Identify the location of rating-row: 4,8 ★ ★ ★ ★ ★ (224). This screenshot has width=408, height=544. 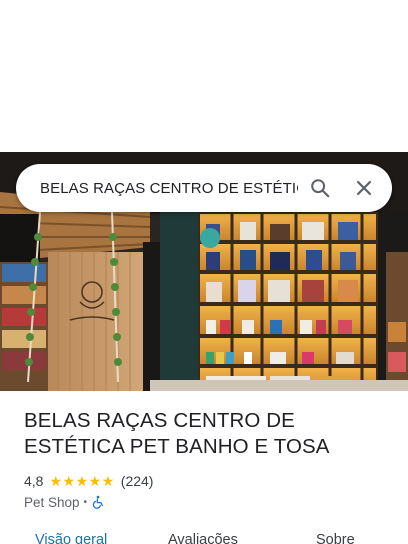
(88, 481).